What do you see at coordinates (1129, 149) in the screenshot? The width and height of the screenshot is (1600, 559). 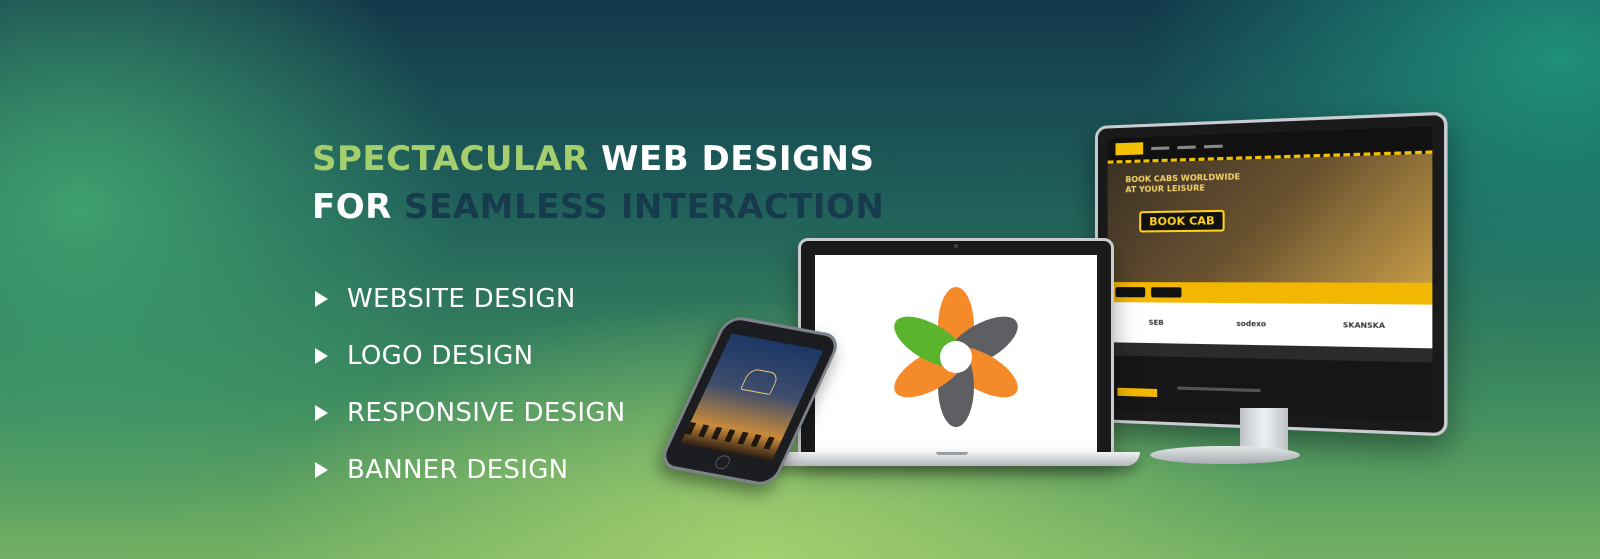 I see `mock-site-logo` at bounding box center [1129, 149].